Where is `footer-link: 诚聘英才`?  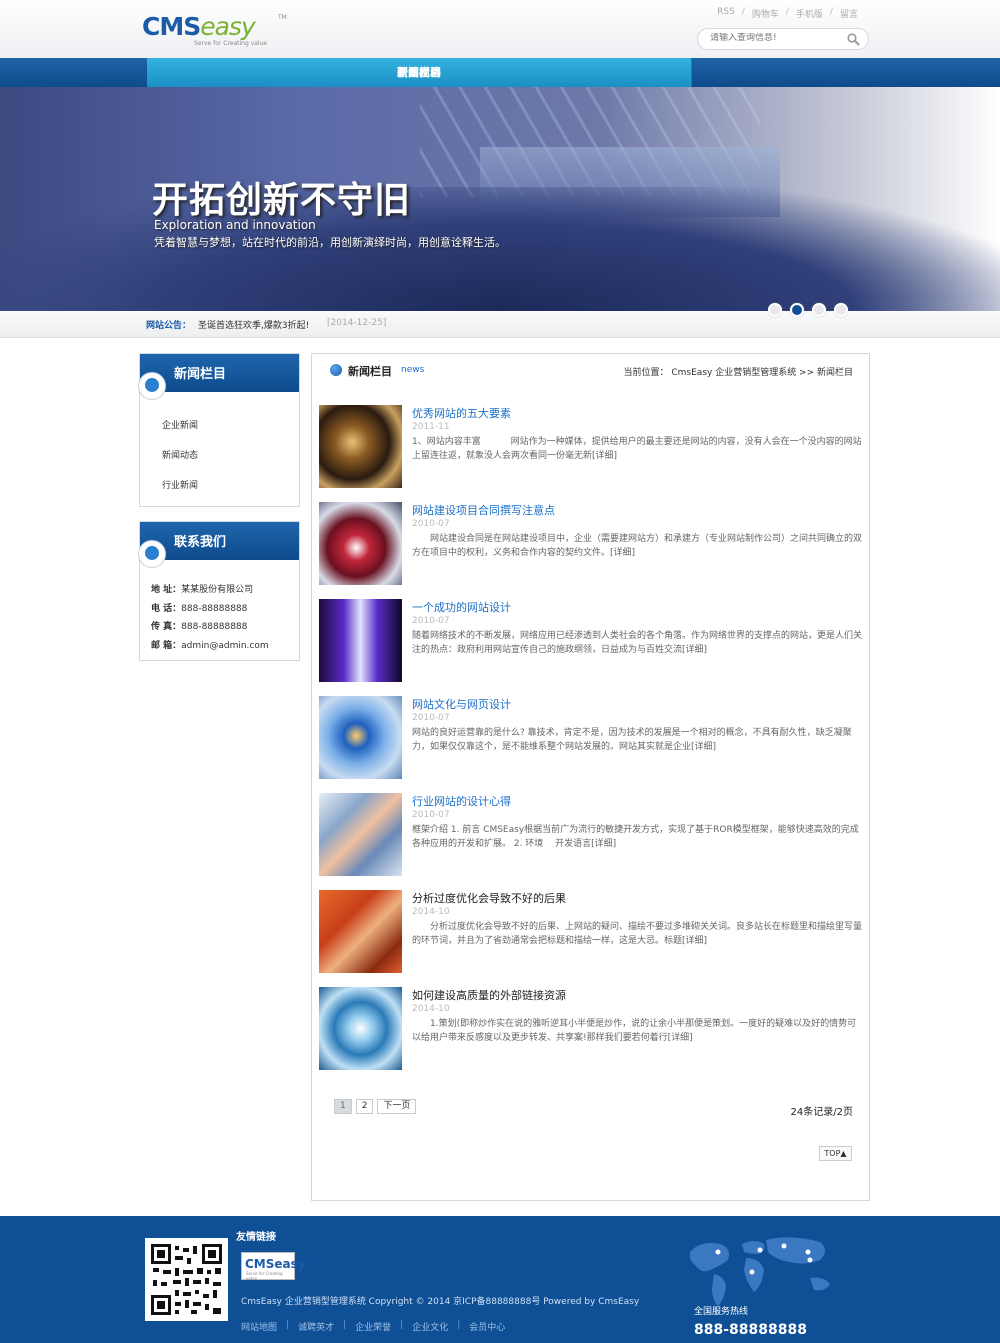
footer-link: 诚聘英才 is located at coordinates (320, 1326).